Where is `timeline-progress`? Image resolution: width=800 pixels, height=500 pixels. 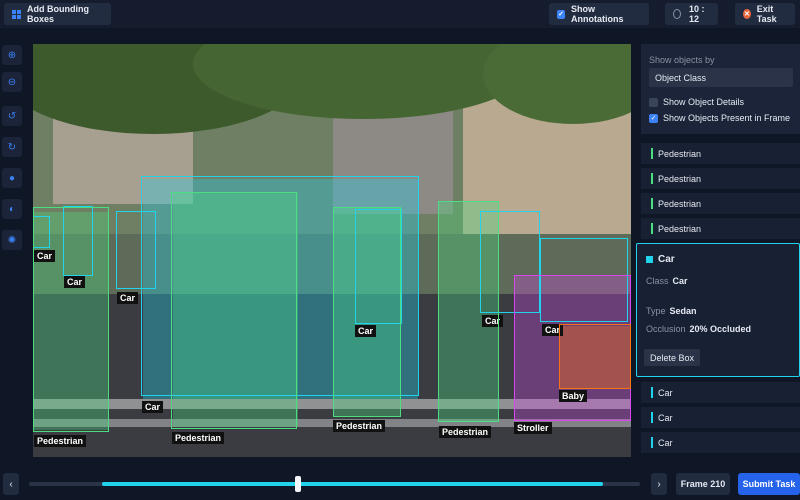 timeline-progress is located at coordinates (353, 484).